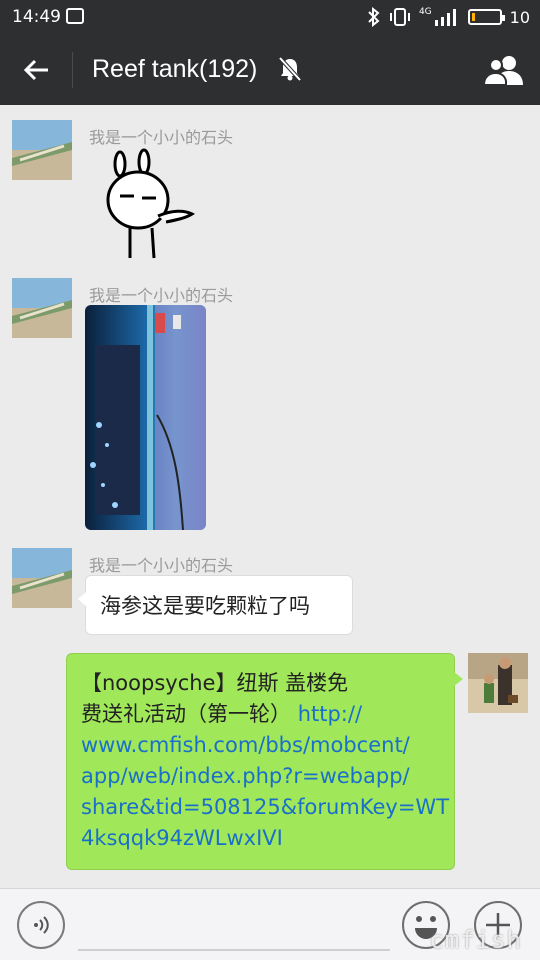 Image resolution: width=540 pixels, height=960 pixels. Describe the element at coordinates (486, 17) in the screenshot. I see `battery-icon` at that location.